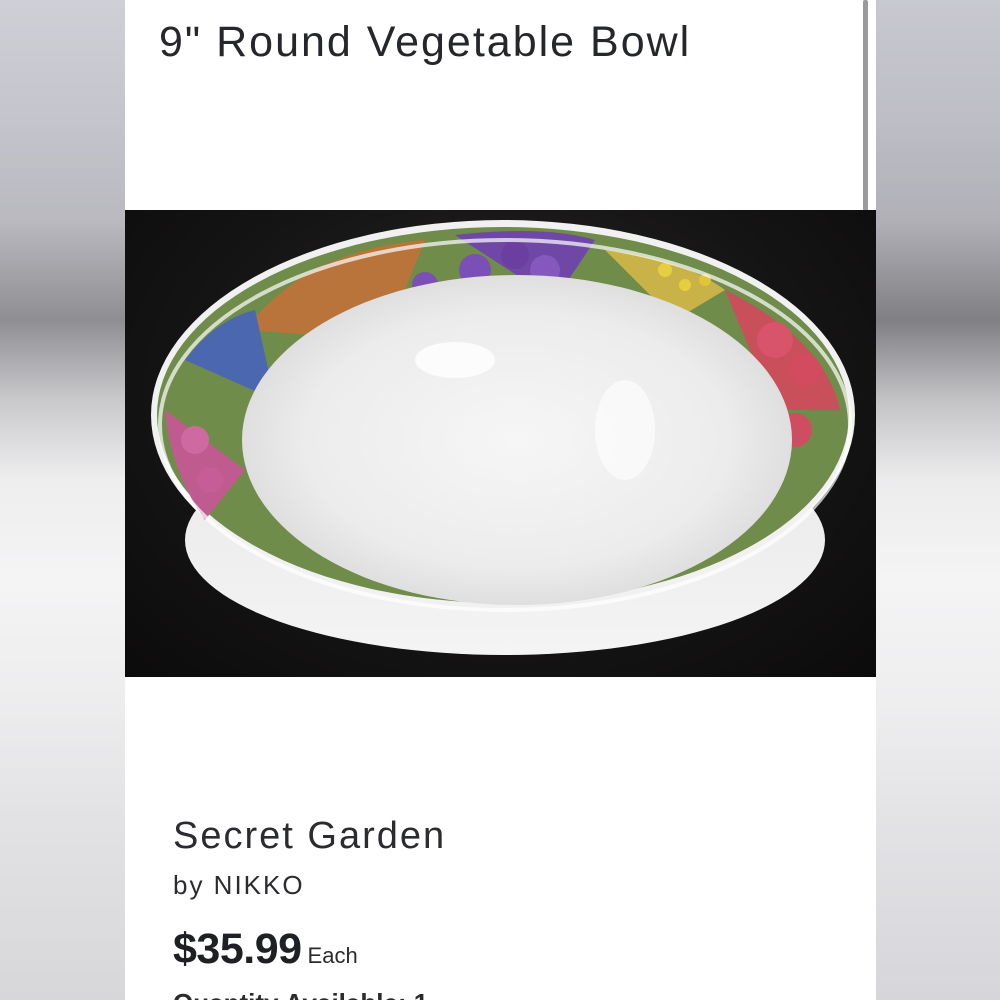 The height and width of the screenshot is (1000, 1000). I want to click on blurred-background-left, so click(62, 500).